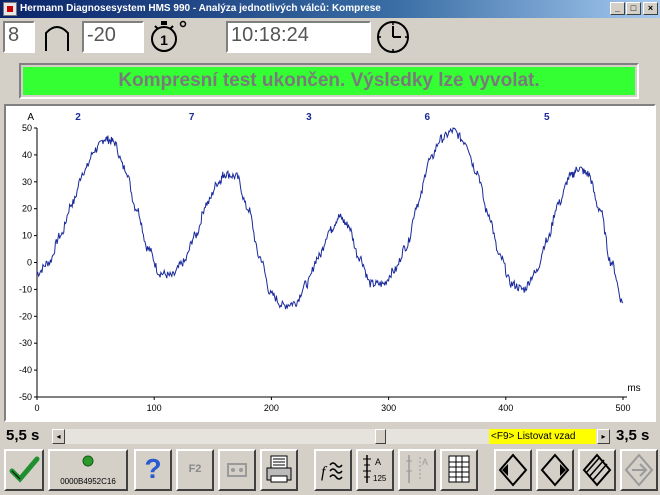 The height and width of the screenshot is (495, 660). I want to click on diamond-left-icon, so click(513, 470).